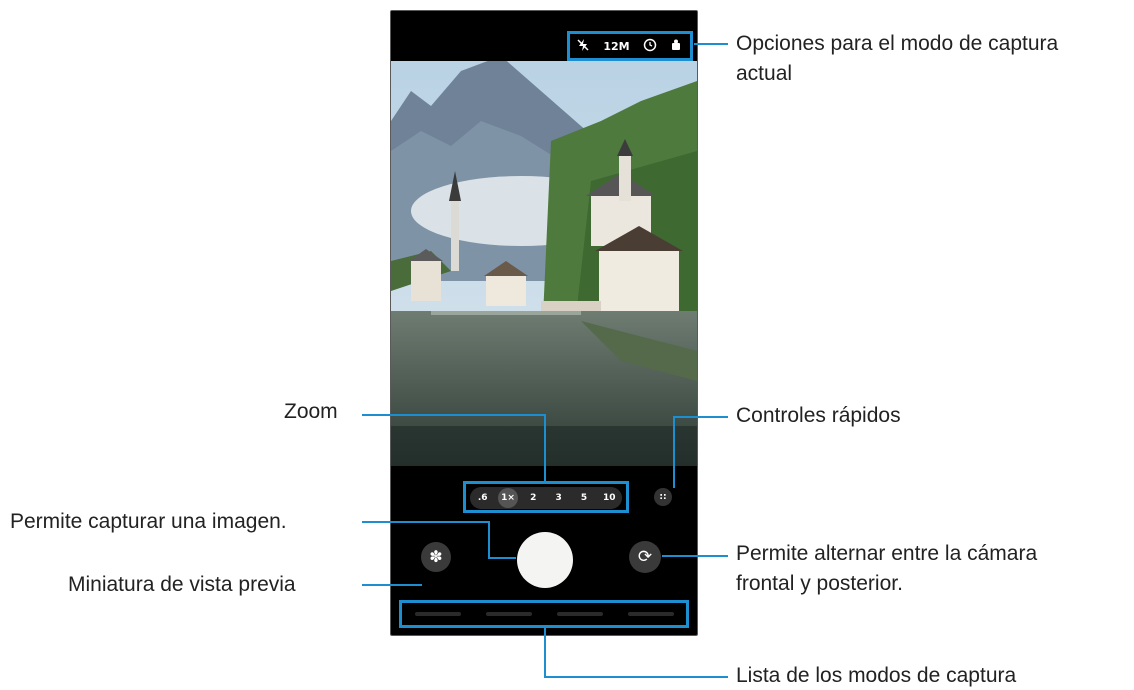 This screenshot has width=1134, height=690. Describe the element at coordinates (483, 498) in the screenshot. I see `zoom-0-6: .6` at that location.